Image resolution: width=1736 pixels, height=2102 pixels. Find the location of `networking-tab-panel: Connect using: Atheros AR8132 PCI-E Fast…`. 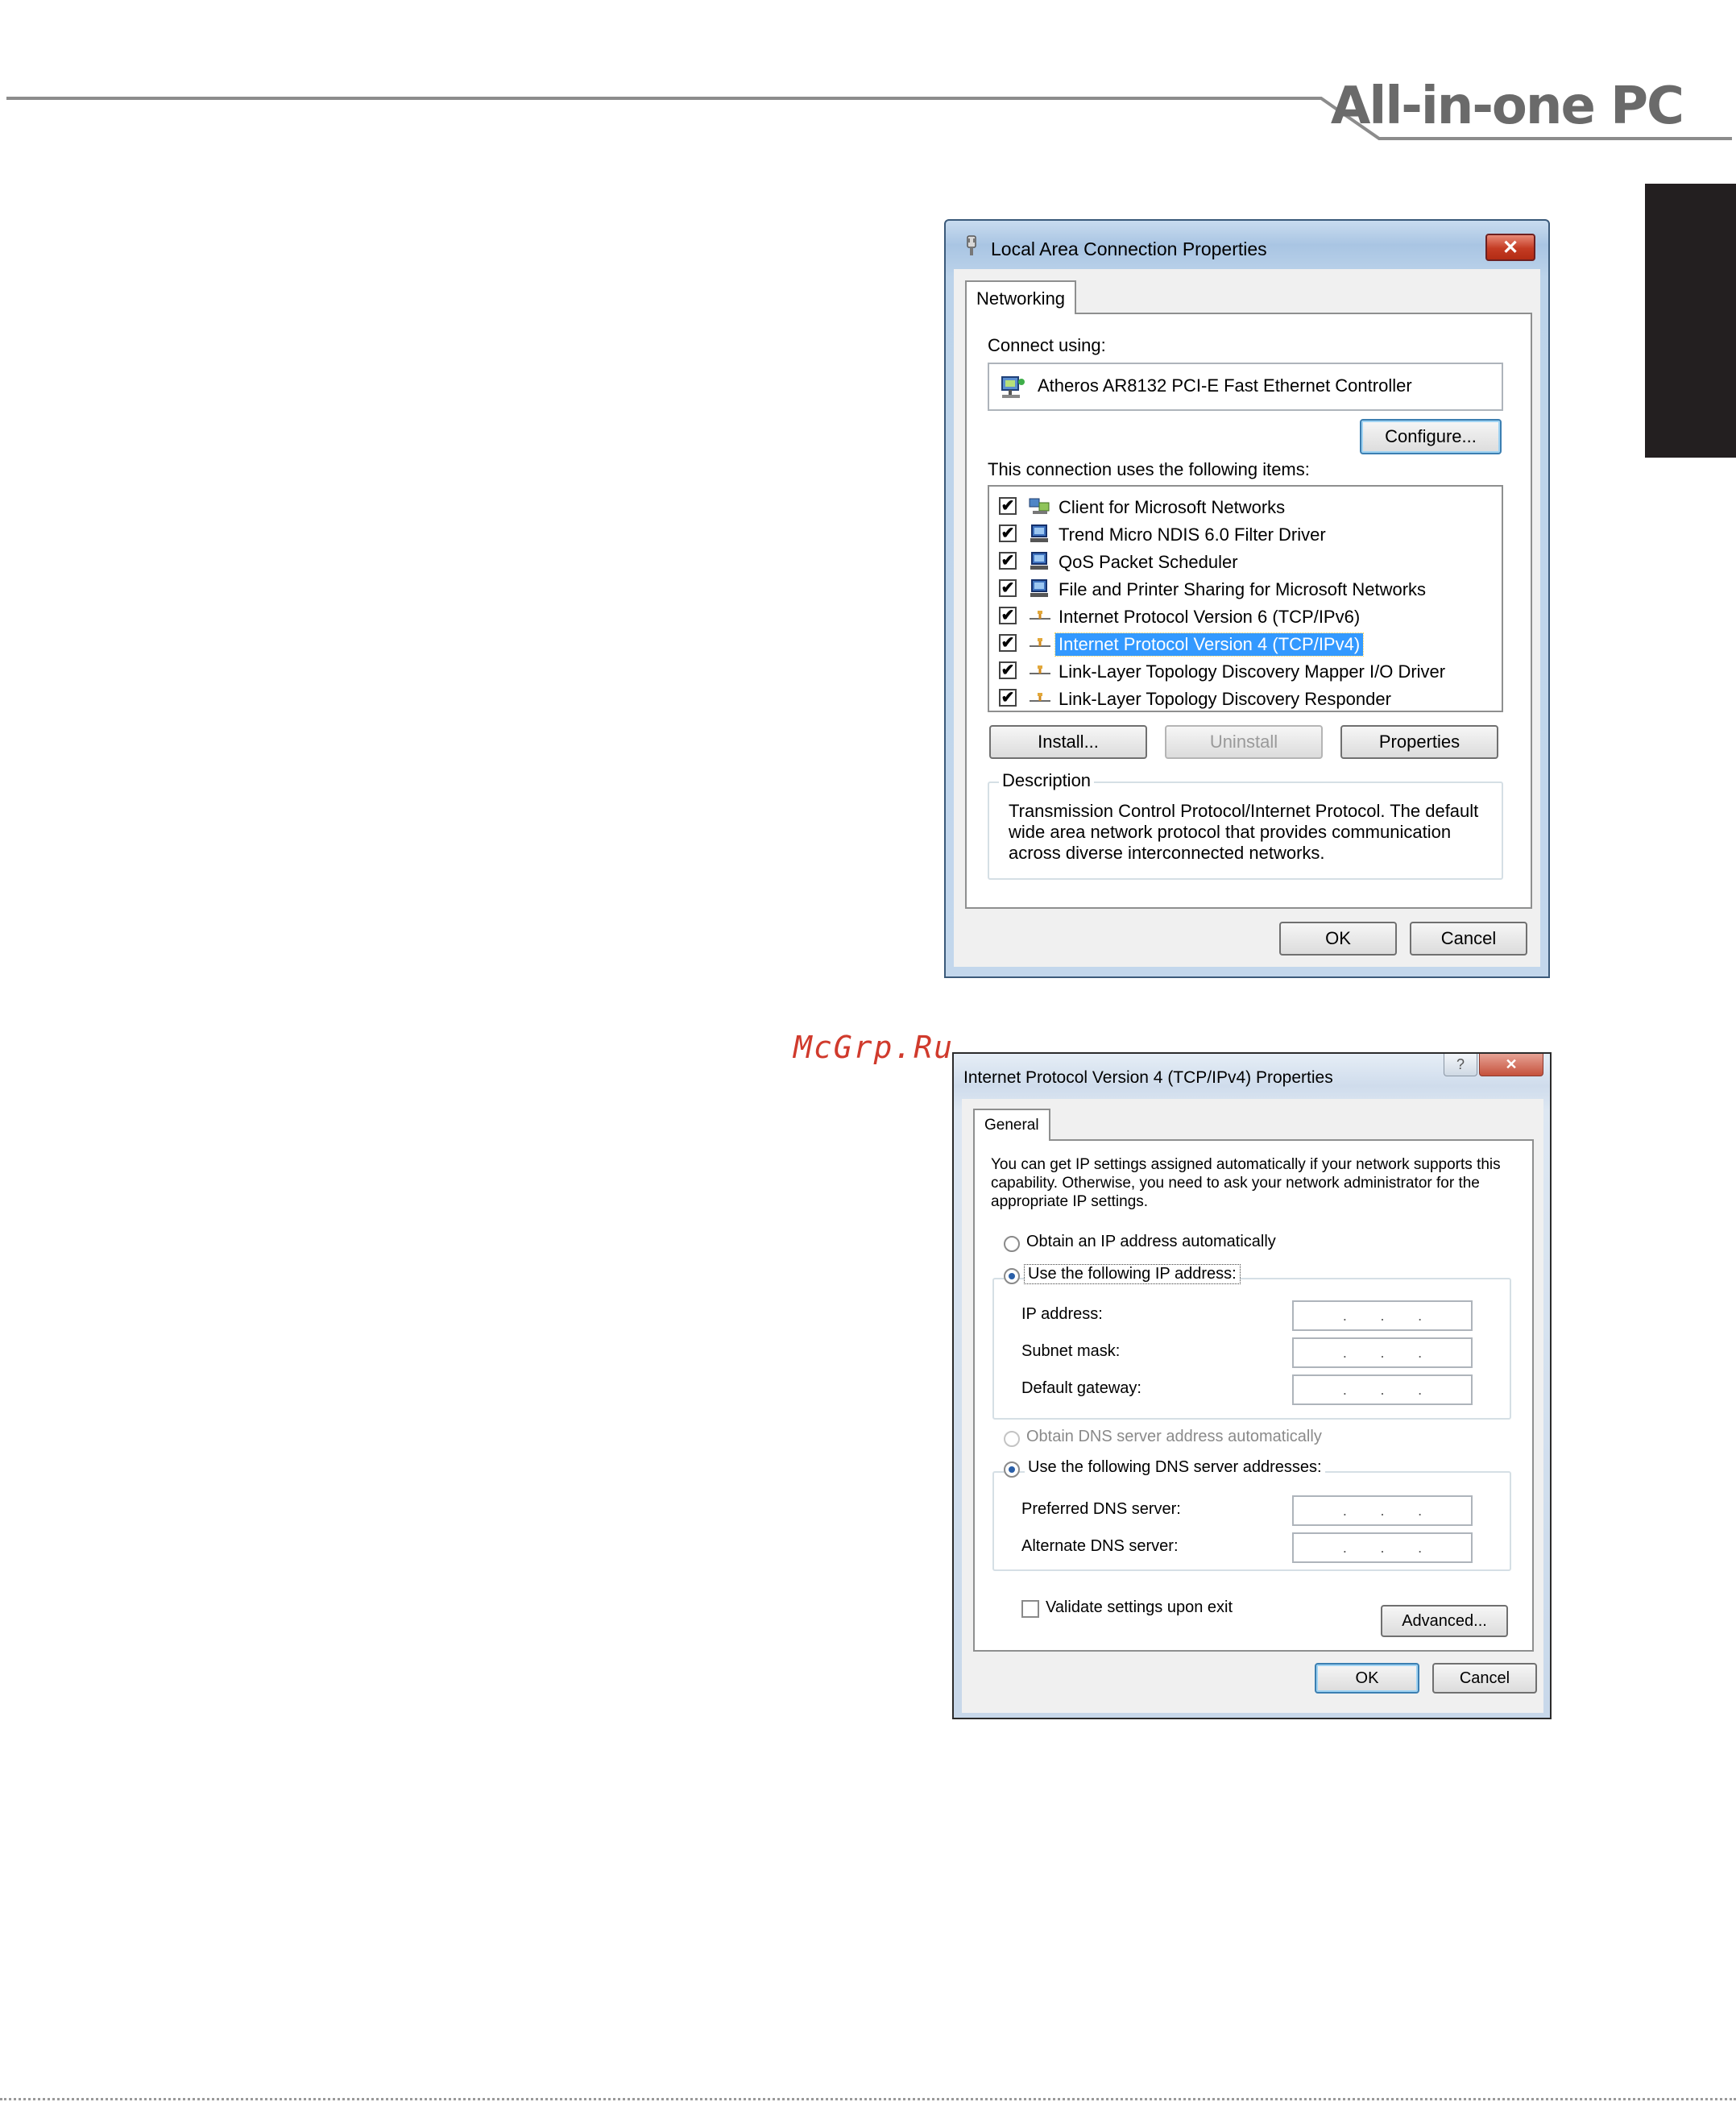

networking-tab-panel: Connect using: Atheros AR8132 PCI-E Fast… is located at coordinates (1249, 611).